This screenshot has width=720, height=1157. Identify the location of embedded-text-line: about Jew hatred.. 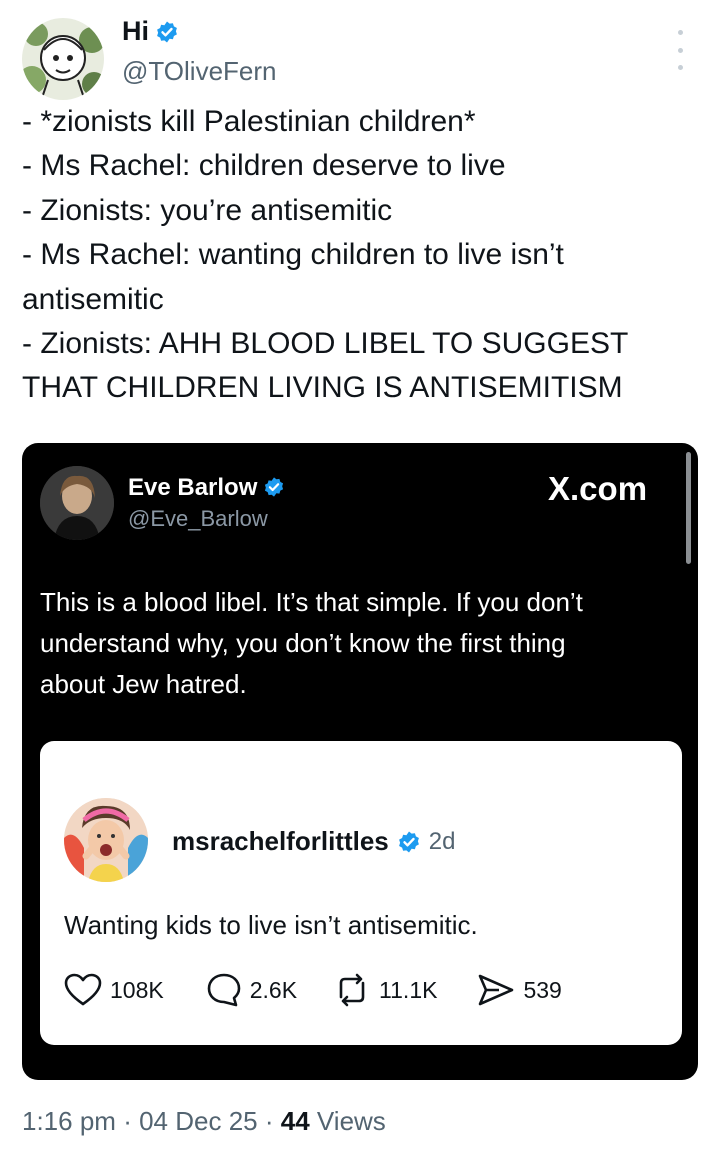
(143, 684).